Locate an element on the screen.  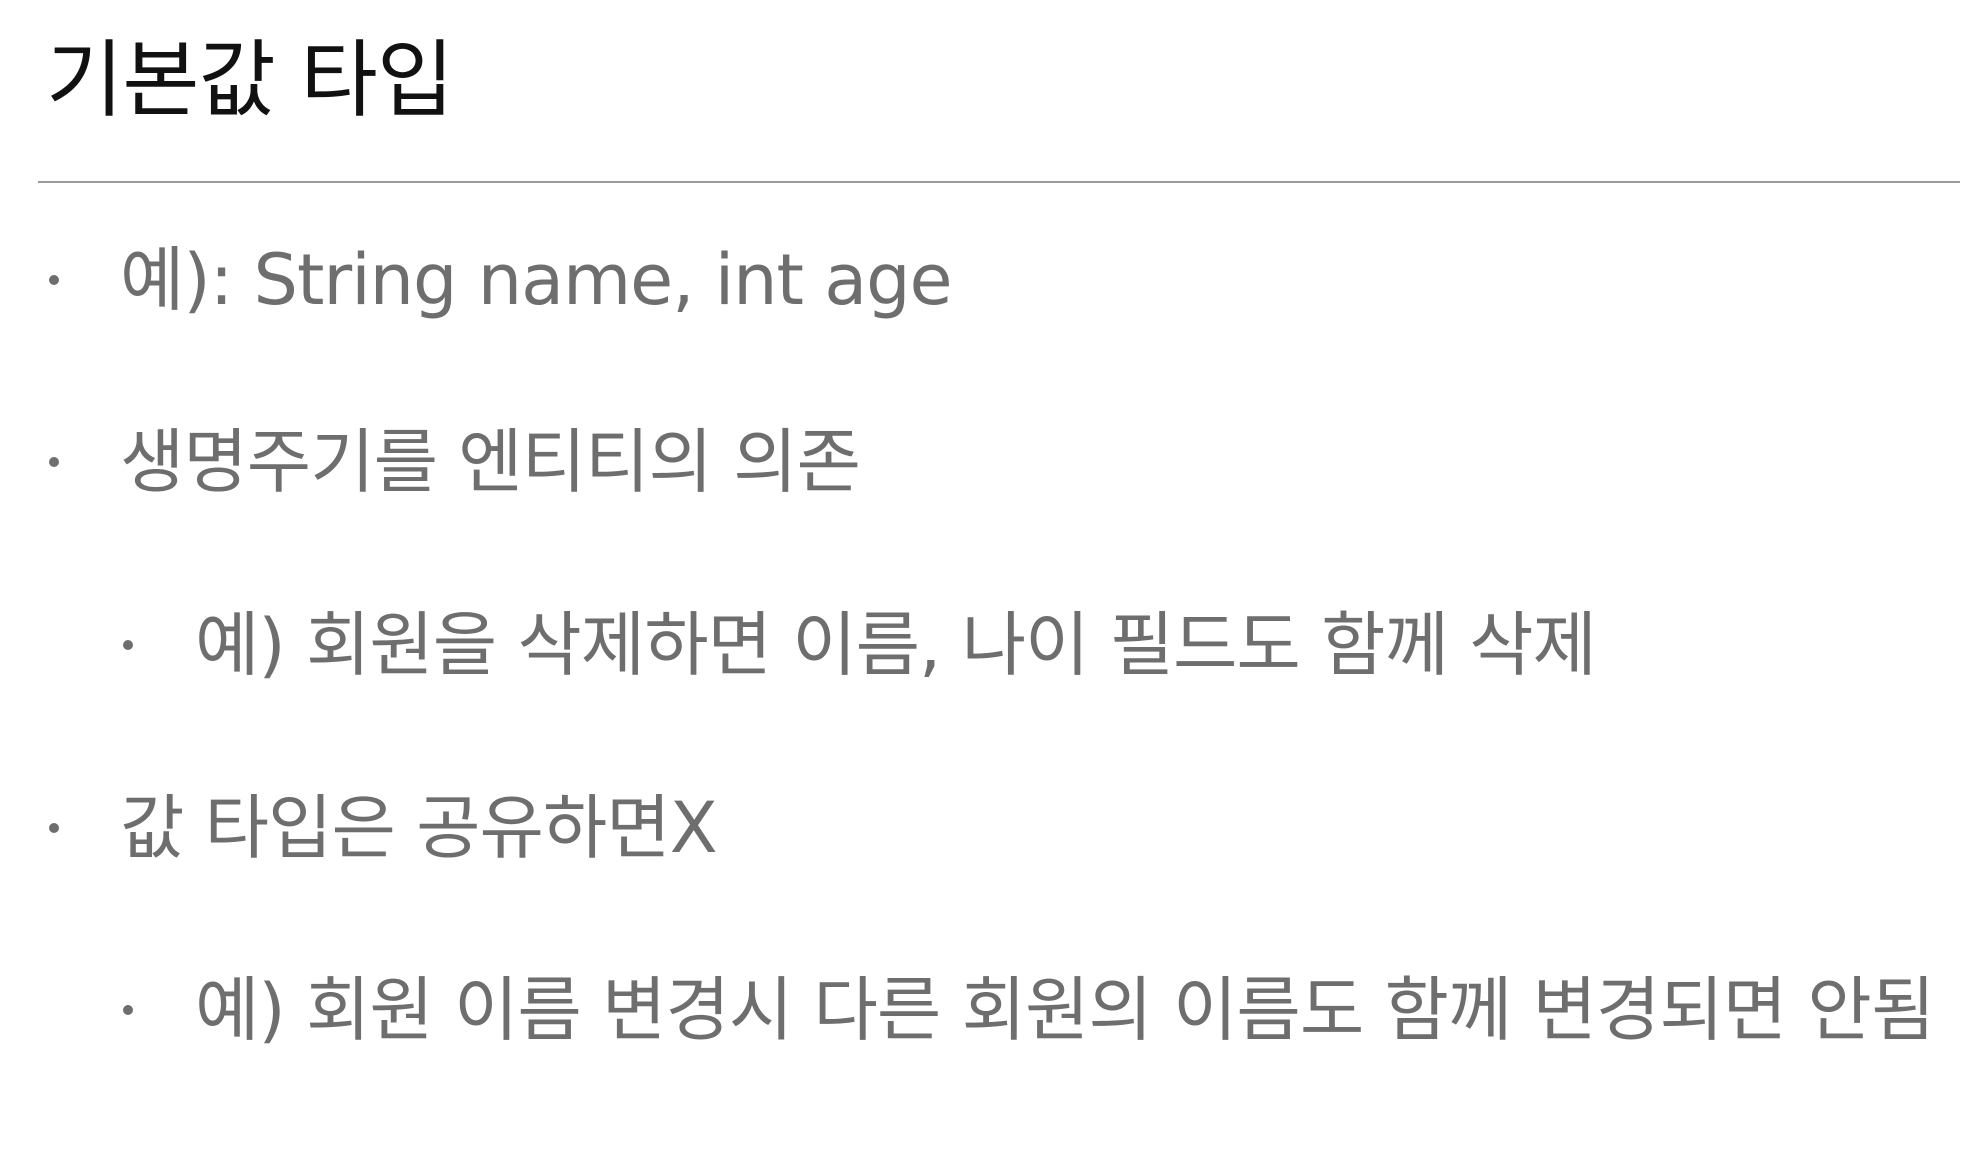
bullet-text: 값 타입은 공유하면X is located at coordinates (419, 828).